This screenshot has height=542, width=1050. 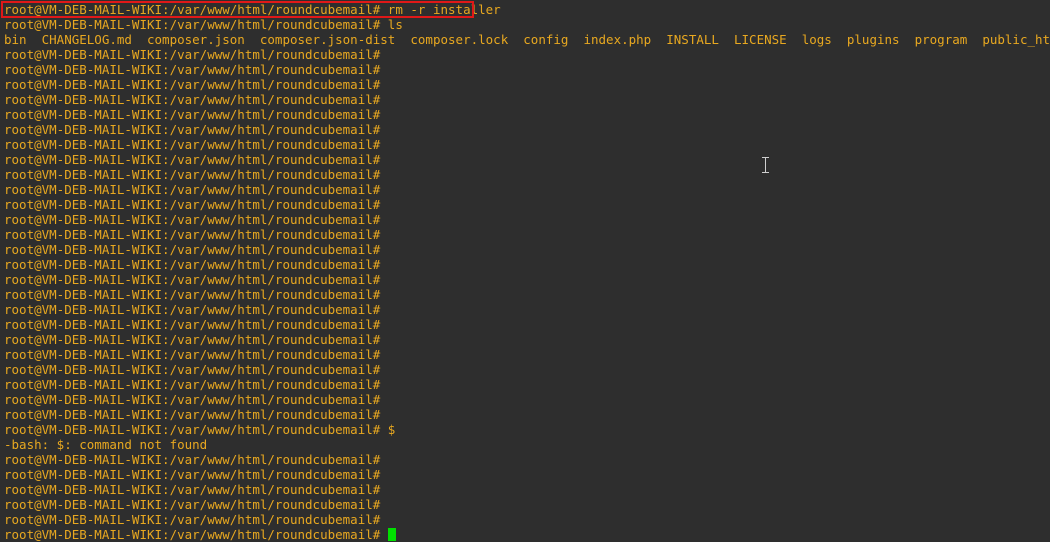 What do you see at coordinates (765, 165) in the screenshot?
I see `ibeam-icon` at bounding box center [765, 165].